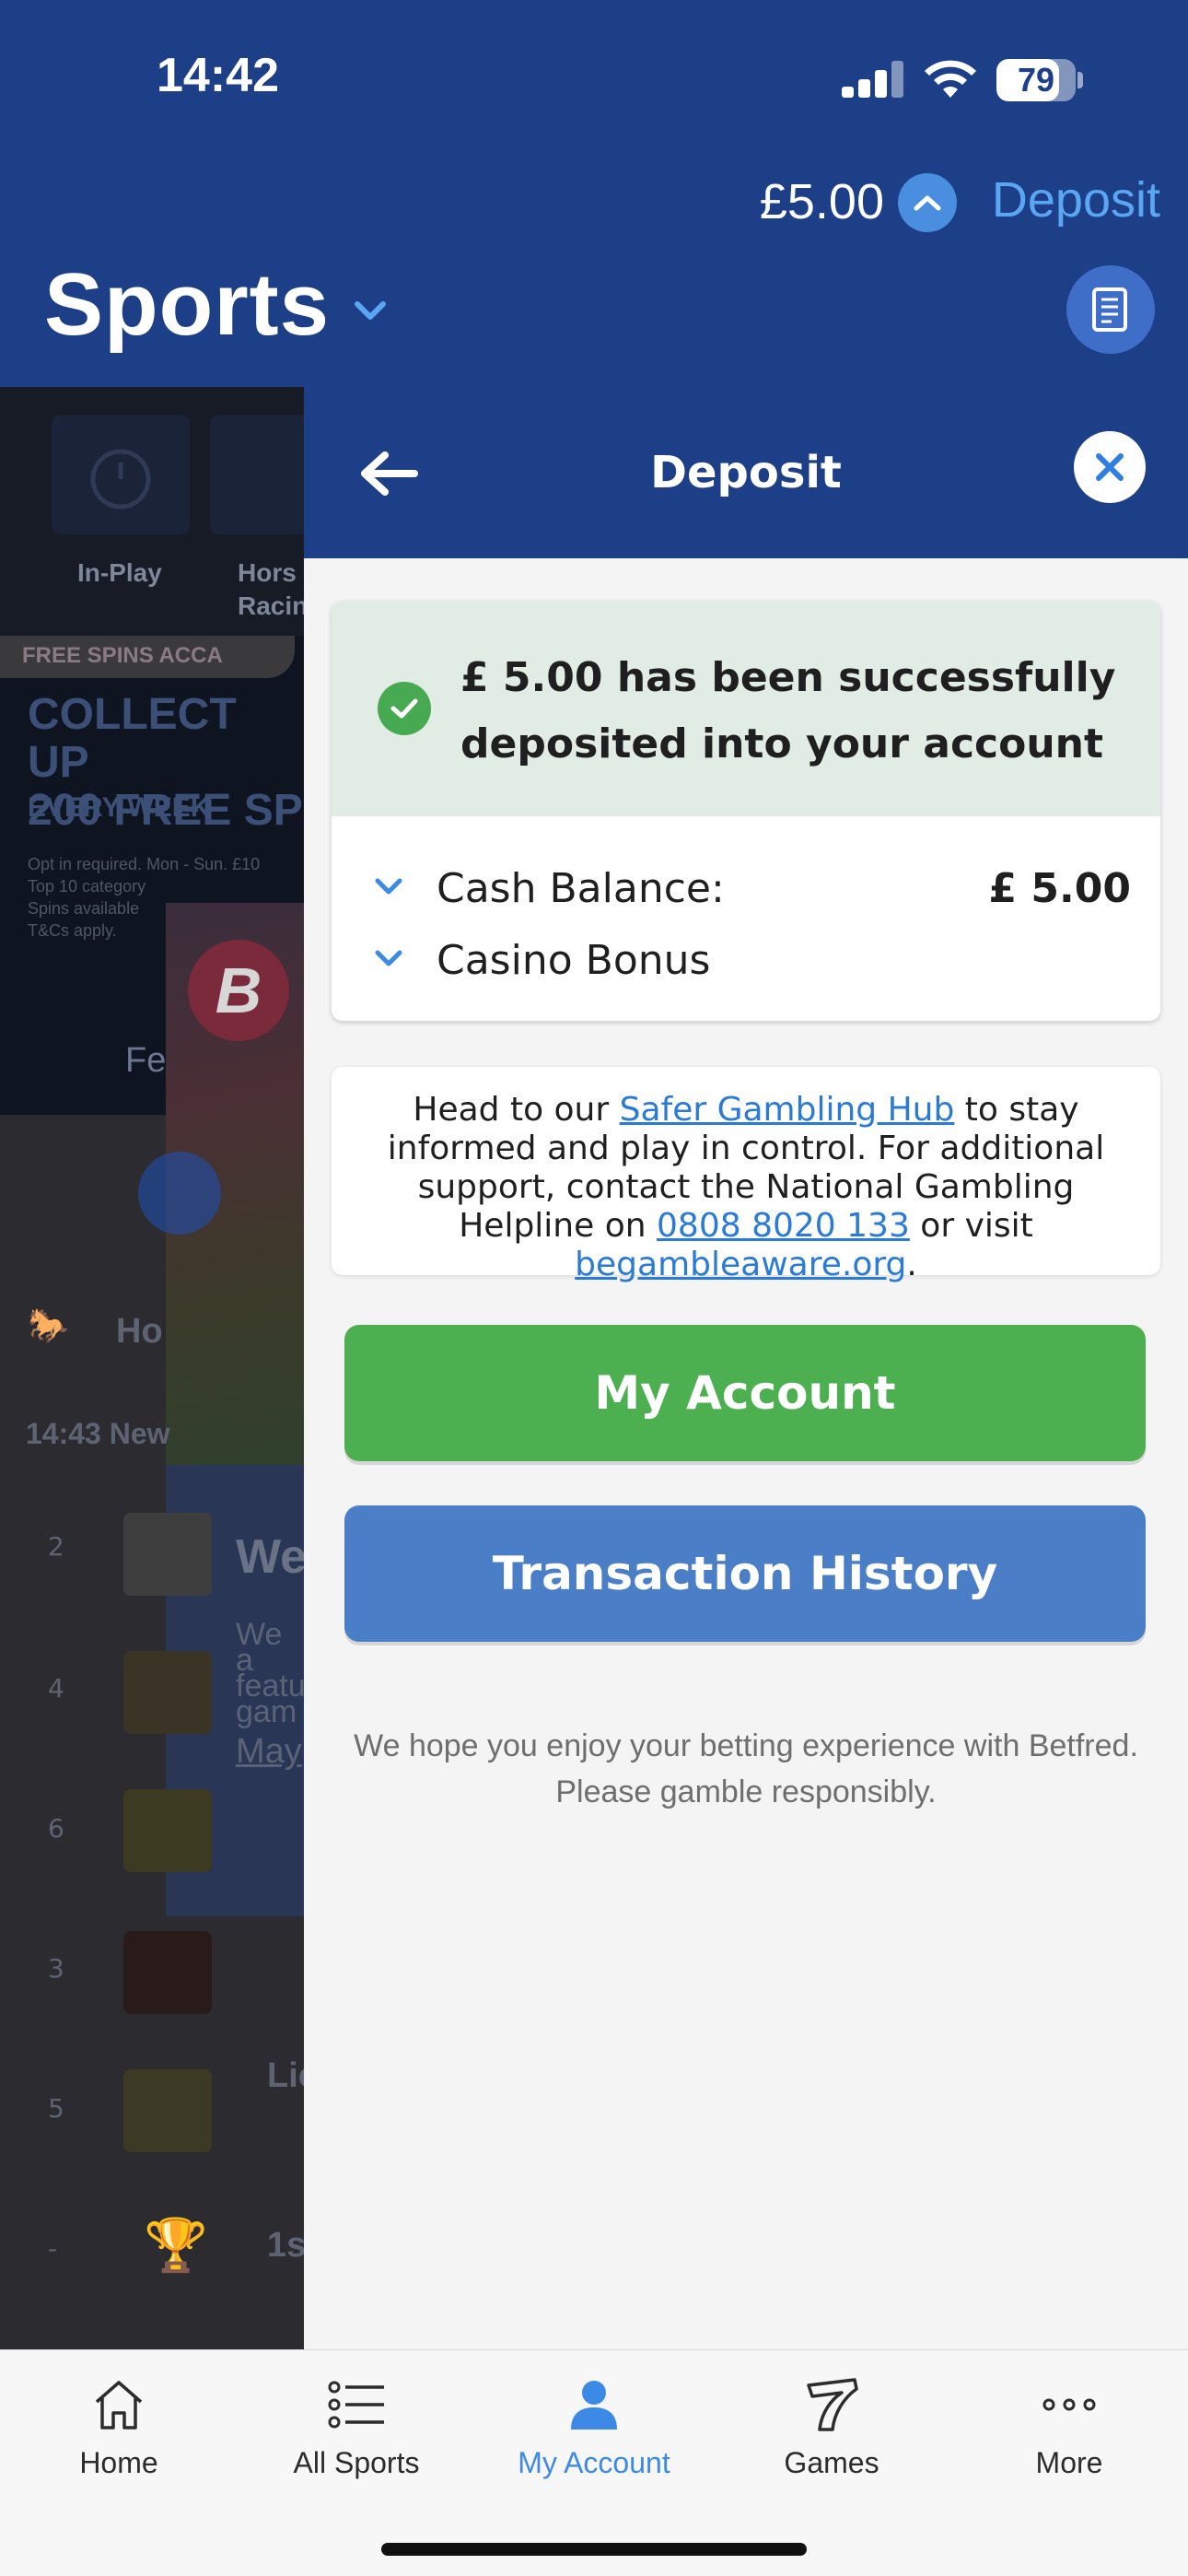 The height and width of the screenshot is (2576, 1188). I want to click on popup-link: May, so click(269, 1751).